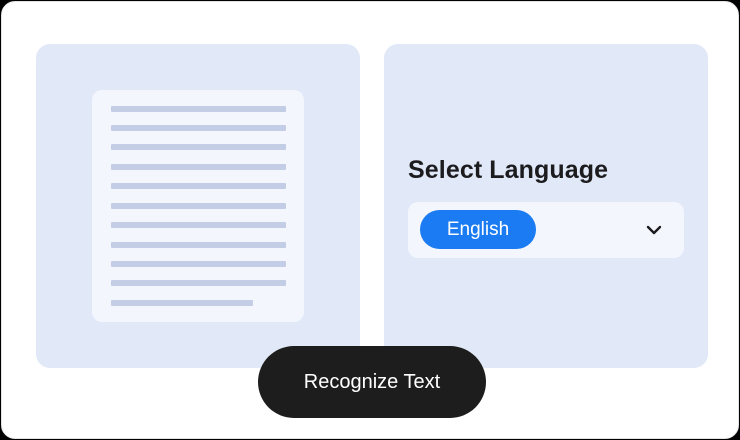 This screenshot has height=440, width=740. What do you see at coordinates (508, 170) in the screenshot?
I see `language-panel-title: Select Language` at bounding box center [508, 170].